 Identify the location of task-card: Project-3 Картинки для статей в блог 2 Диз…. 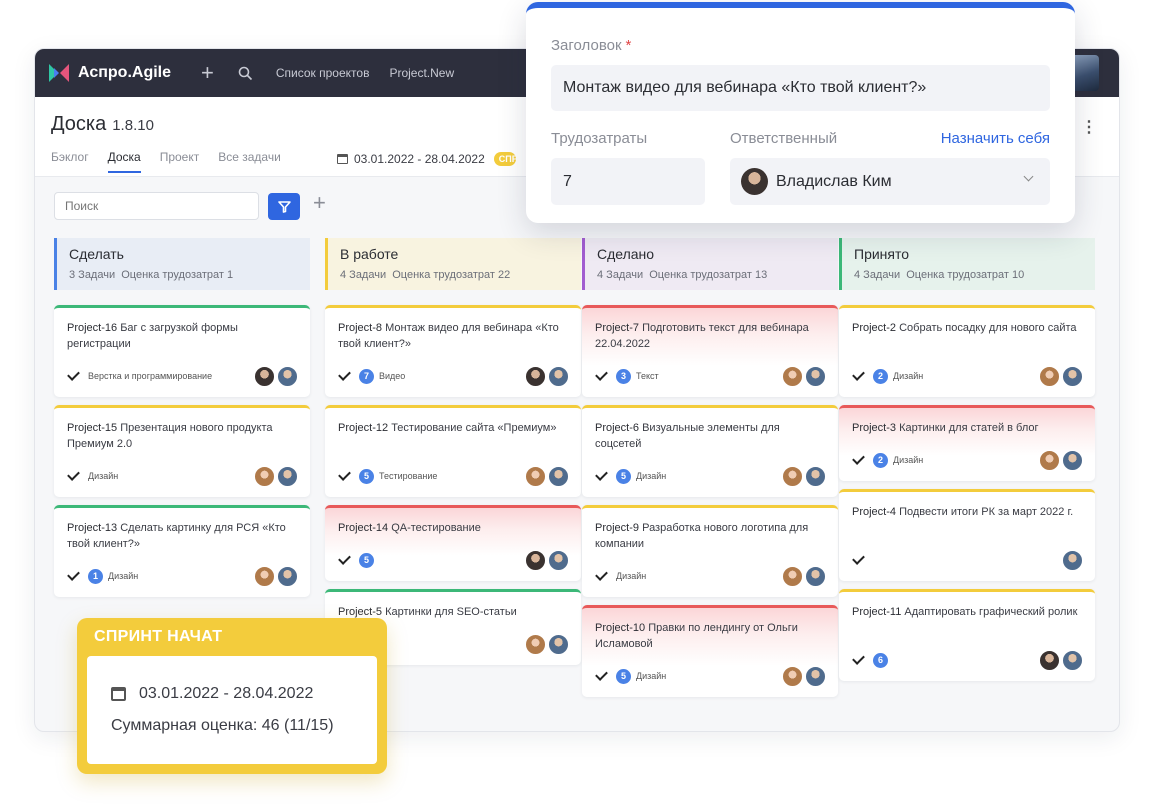
(967, 443).